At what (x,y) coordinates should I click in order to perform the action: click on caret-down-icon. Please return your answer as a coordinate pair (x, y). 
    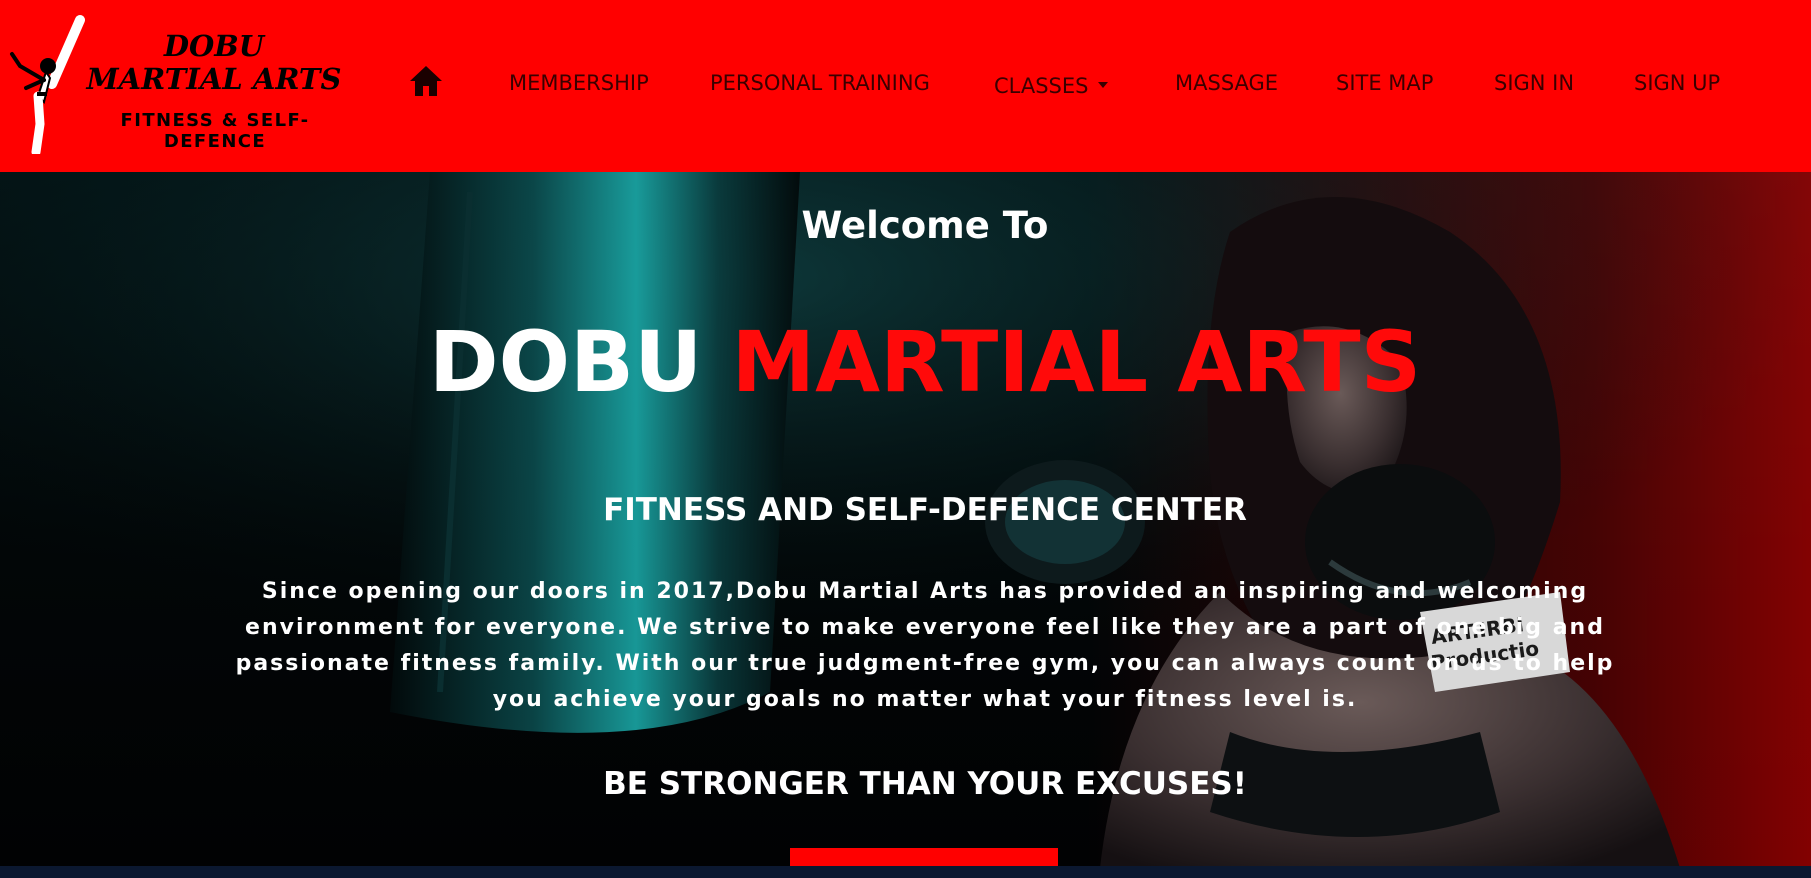
    Looking at the image, I should click on (1103, 85).